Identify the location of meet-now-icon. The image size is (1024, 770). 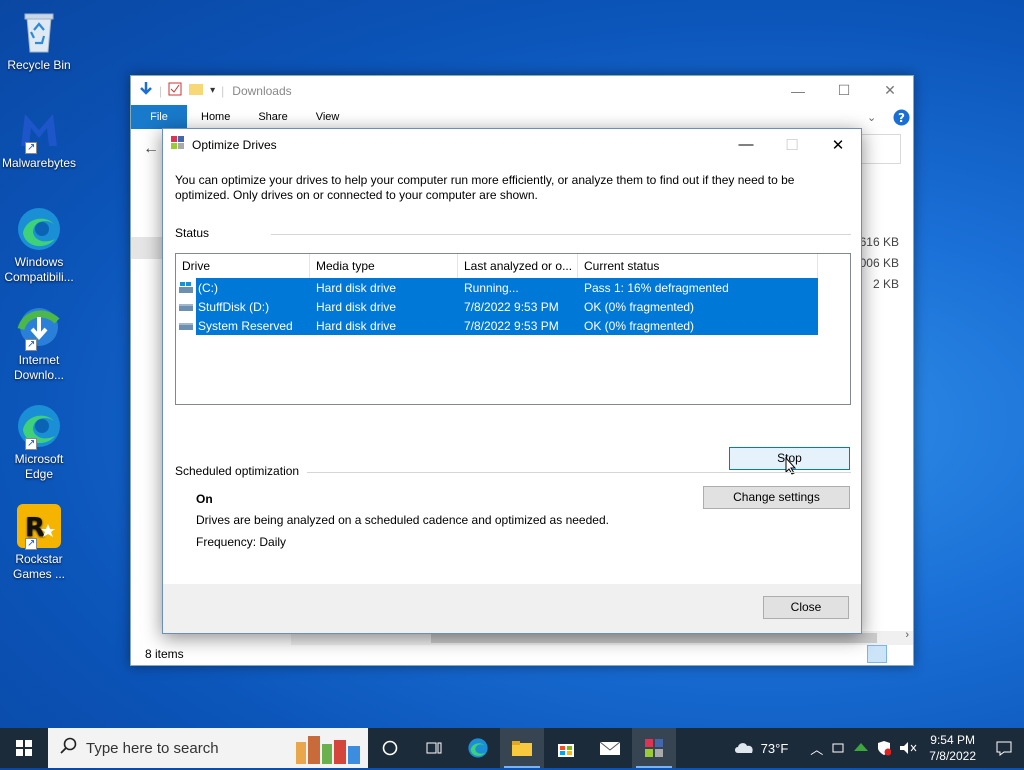
(838, 748).